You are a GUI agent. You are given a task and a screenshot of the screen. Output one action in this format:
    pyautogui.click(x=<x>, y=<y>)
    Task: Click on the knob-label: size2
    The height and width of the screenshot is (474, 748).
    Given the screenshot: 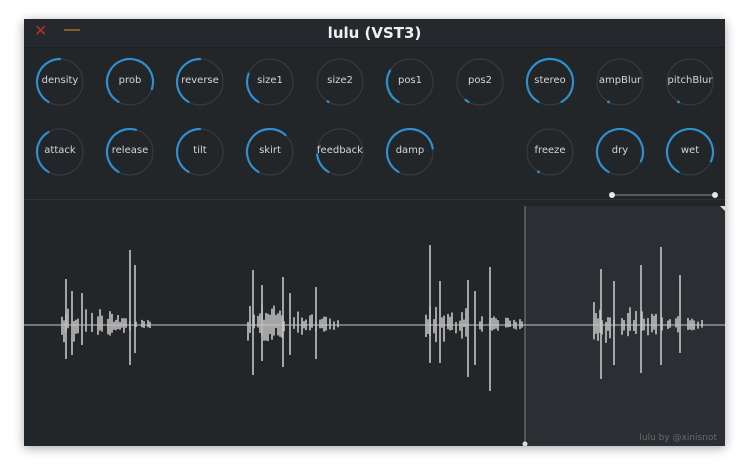 What is the action you would take?
    pyautogui.click(x=340, y=80)
    